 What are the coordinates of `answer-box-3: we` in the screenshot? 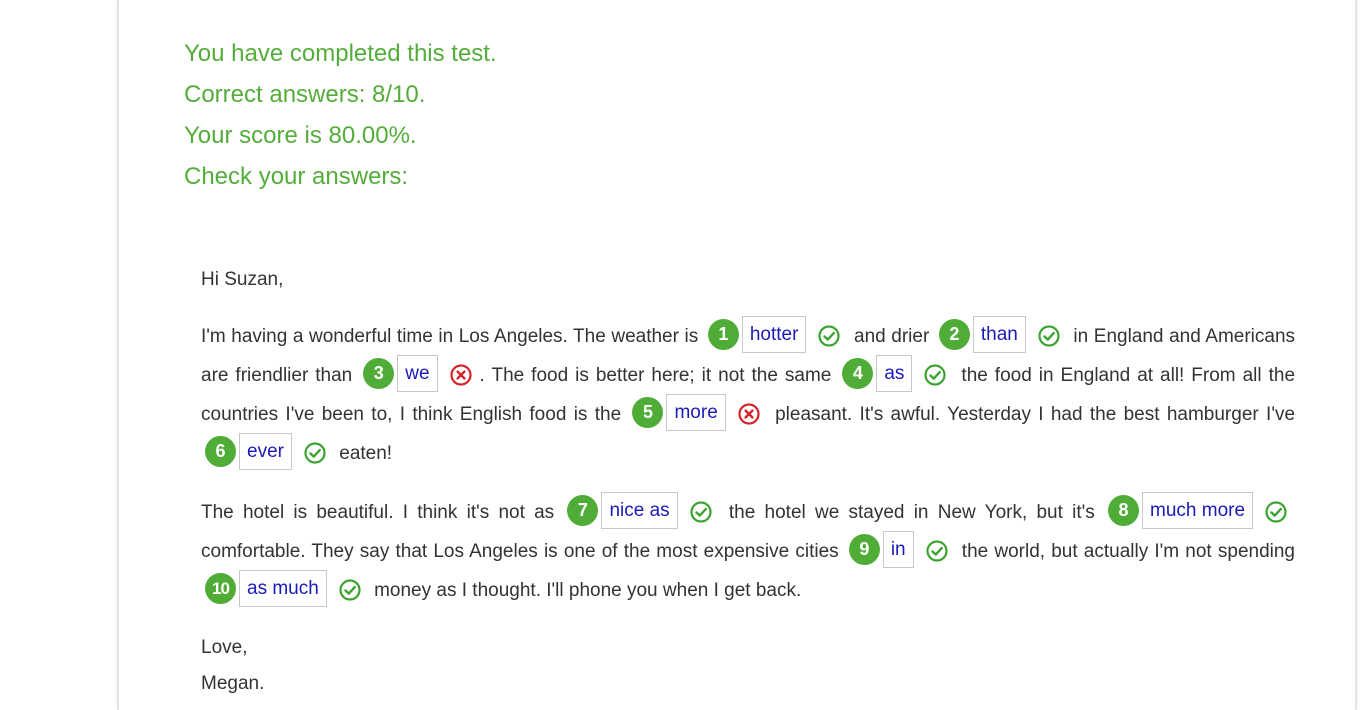 It's located at (417, 374).